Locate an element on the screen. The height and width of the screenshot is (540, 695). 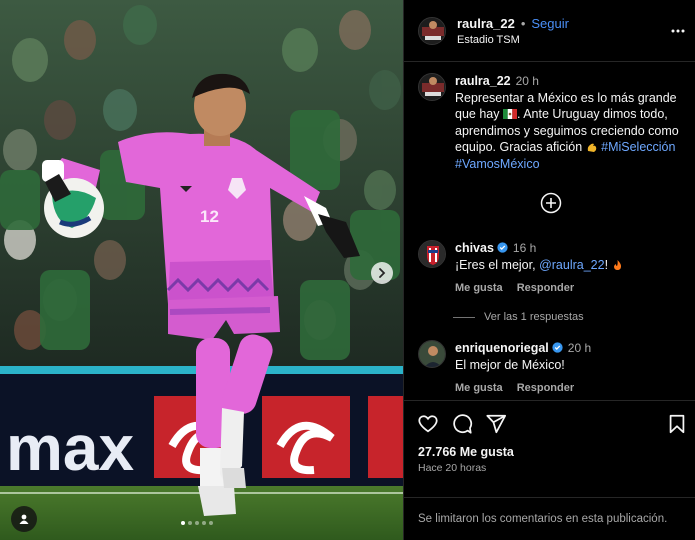
comment-username: enriquenoriegal is located at coordinates (502, 348).